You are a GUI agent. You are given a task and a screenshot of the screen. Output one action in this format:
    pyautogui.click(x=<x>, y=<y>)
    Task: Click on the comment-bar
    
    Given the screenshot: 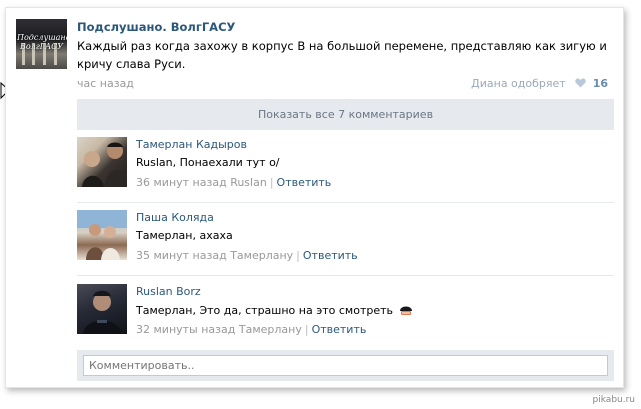 What is the action you would take?
    pyautogui.click(x=345, y=365)
    